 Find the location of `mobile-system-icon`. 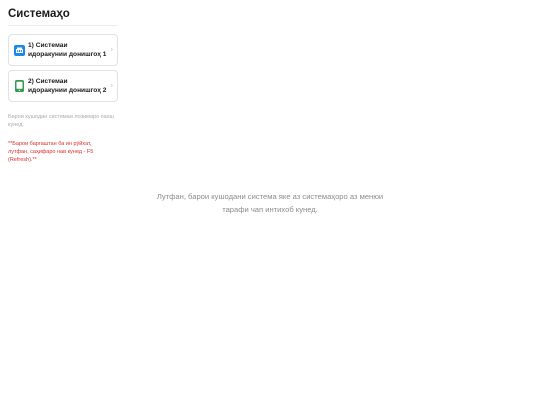

mobile-system-icon is located at coordinates (19, 86).